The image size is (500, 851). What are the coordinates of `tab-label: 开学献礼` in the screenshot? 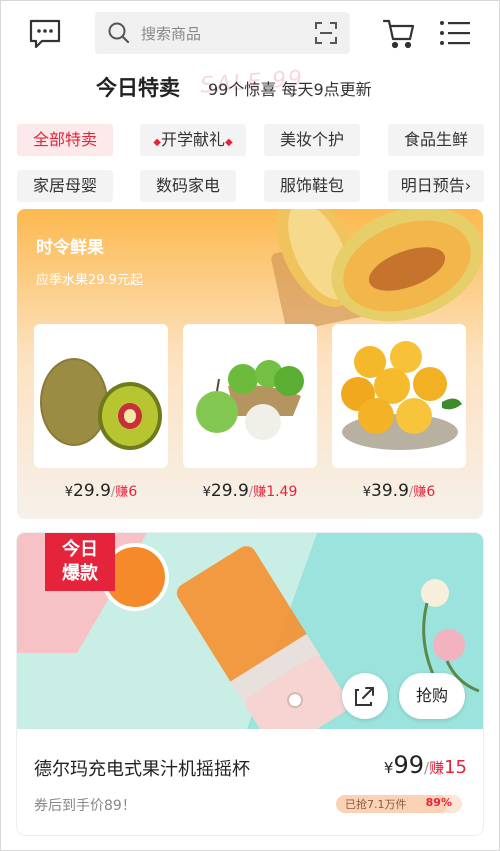 It's located at (192, 139).